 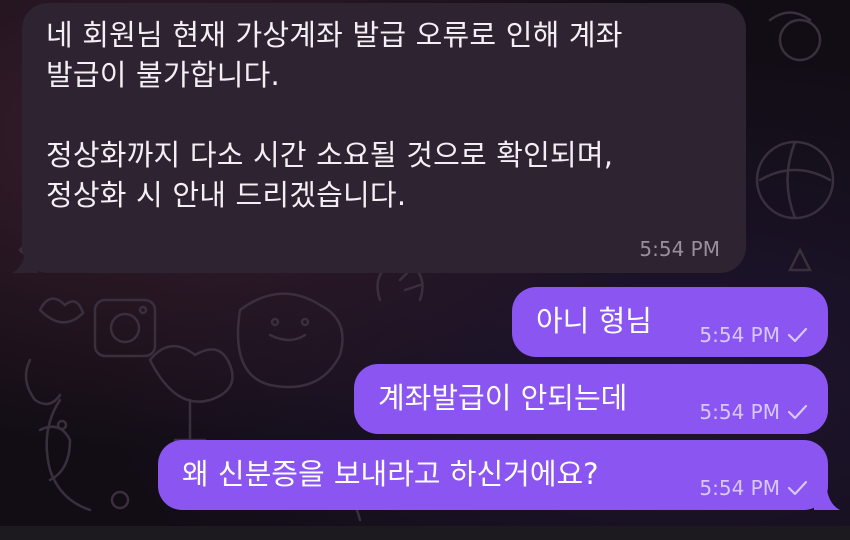 What do you see at coordinates (334, 35) in the screenshot?
I see `message-line: 네 회원님 현재 가상계좌 발급 오류로 인해 계좌` at bounding box center [334, 35].